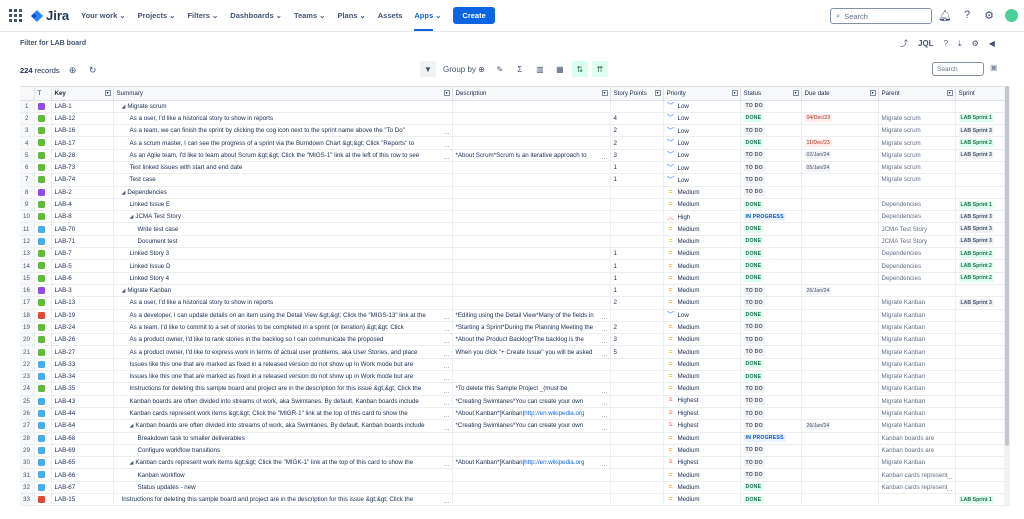 This screenshot has width=1024, height=519. Describe the element at coordinates (702, 168) in the screenshot. I see `priority-cell: ﹀ Low` at that location.